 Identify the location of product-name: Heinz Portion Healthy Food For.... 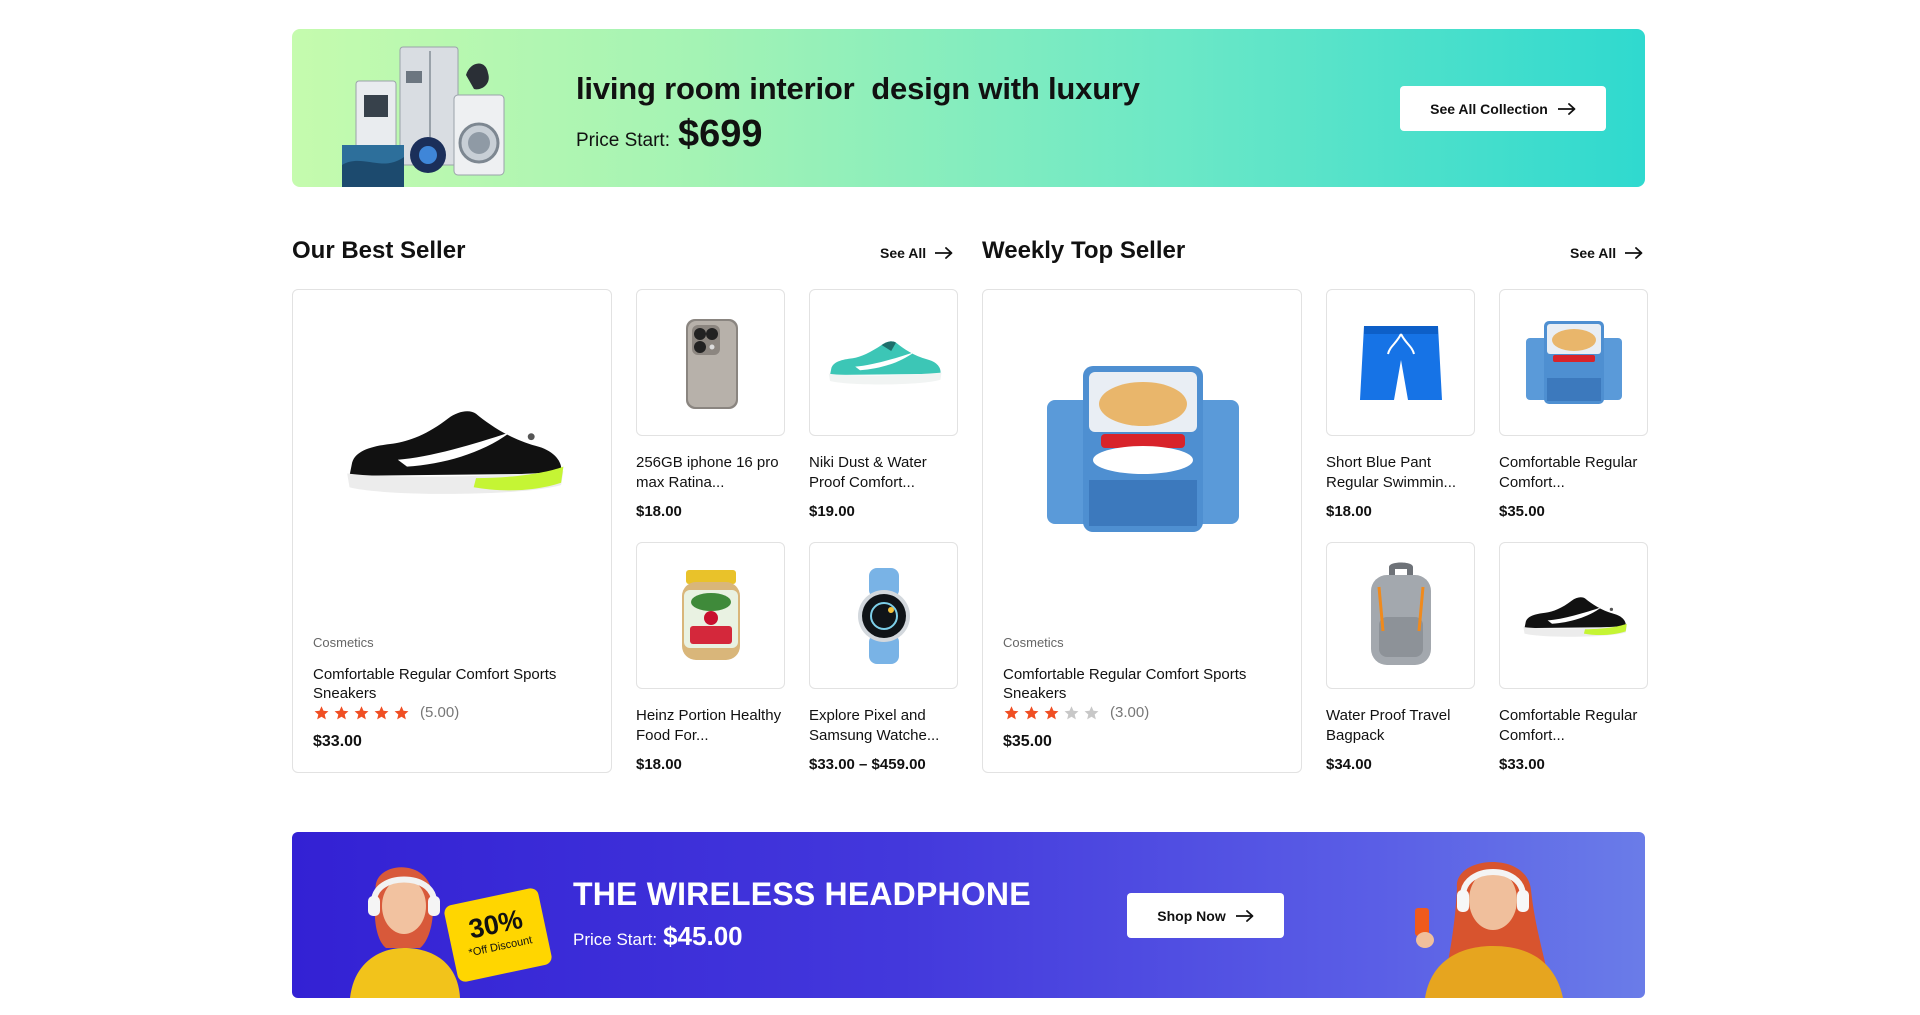
(710, 726).